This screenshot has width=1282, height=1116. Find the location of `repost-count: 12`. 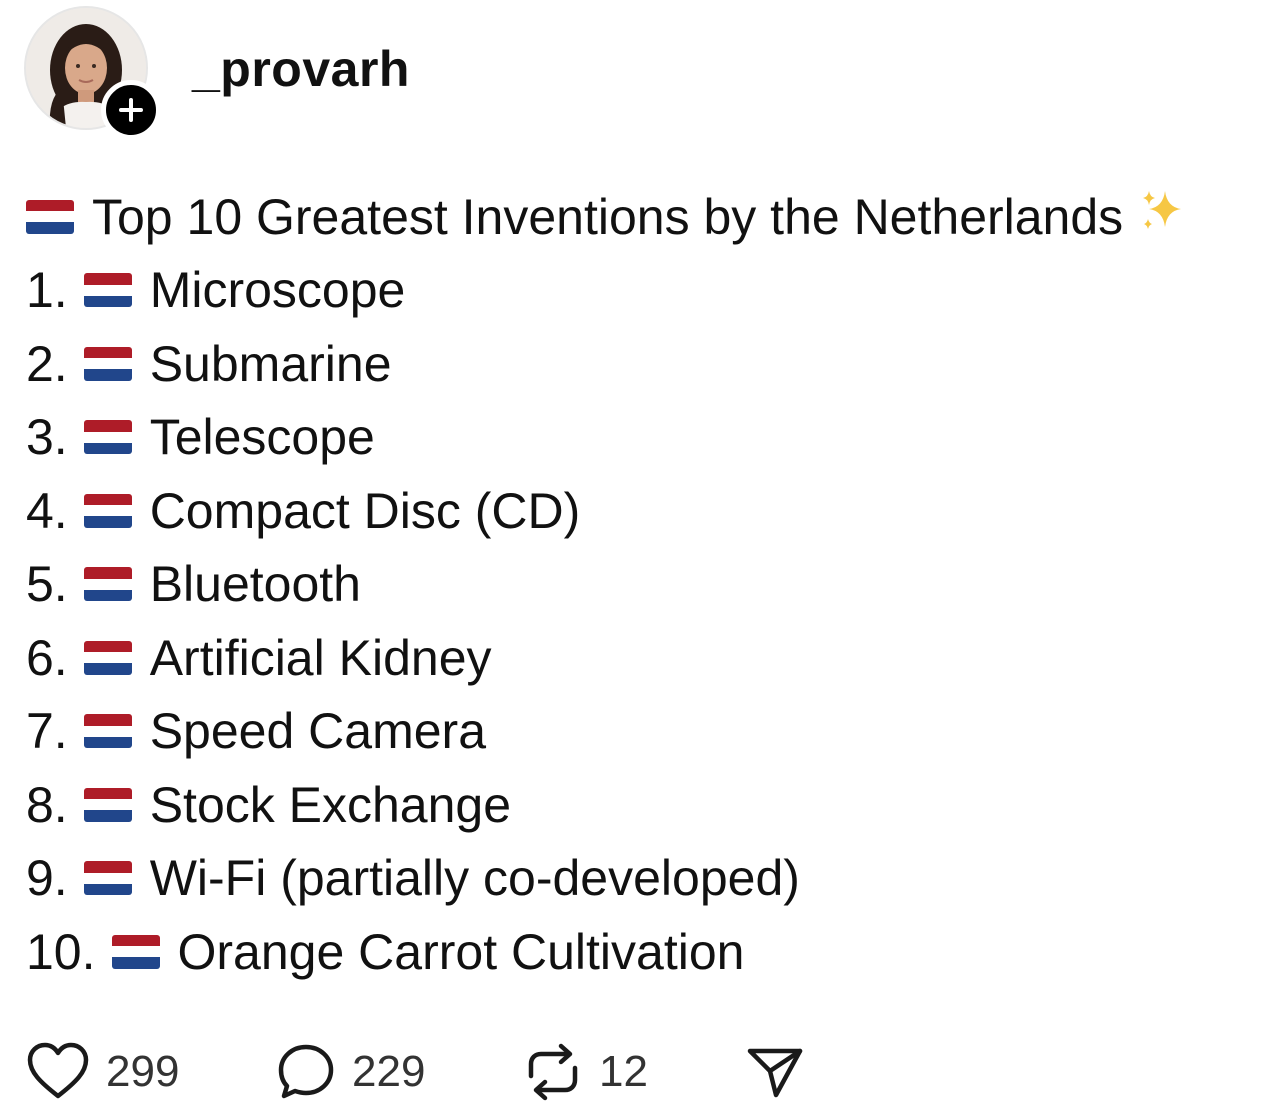

repost-count: 12 is located at coordinates (623, 1071).